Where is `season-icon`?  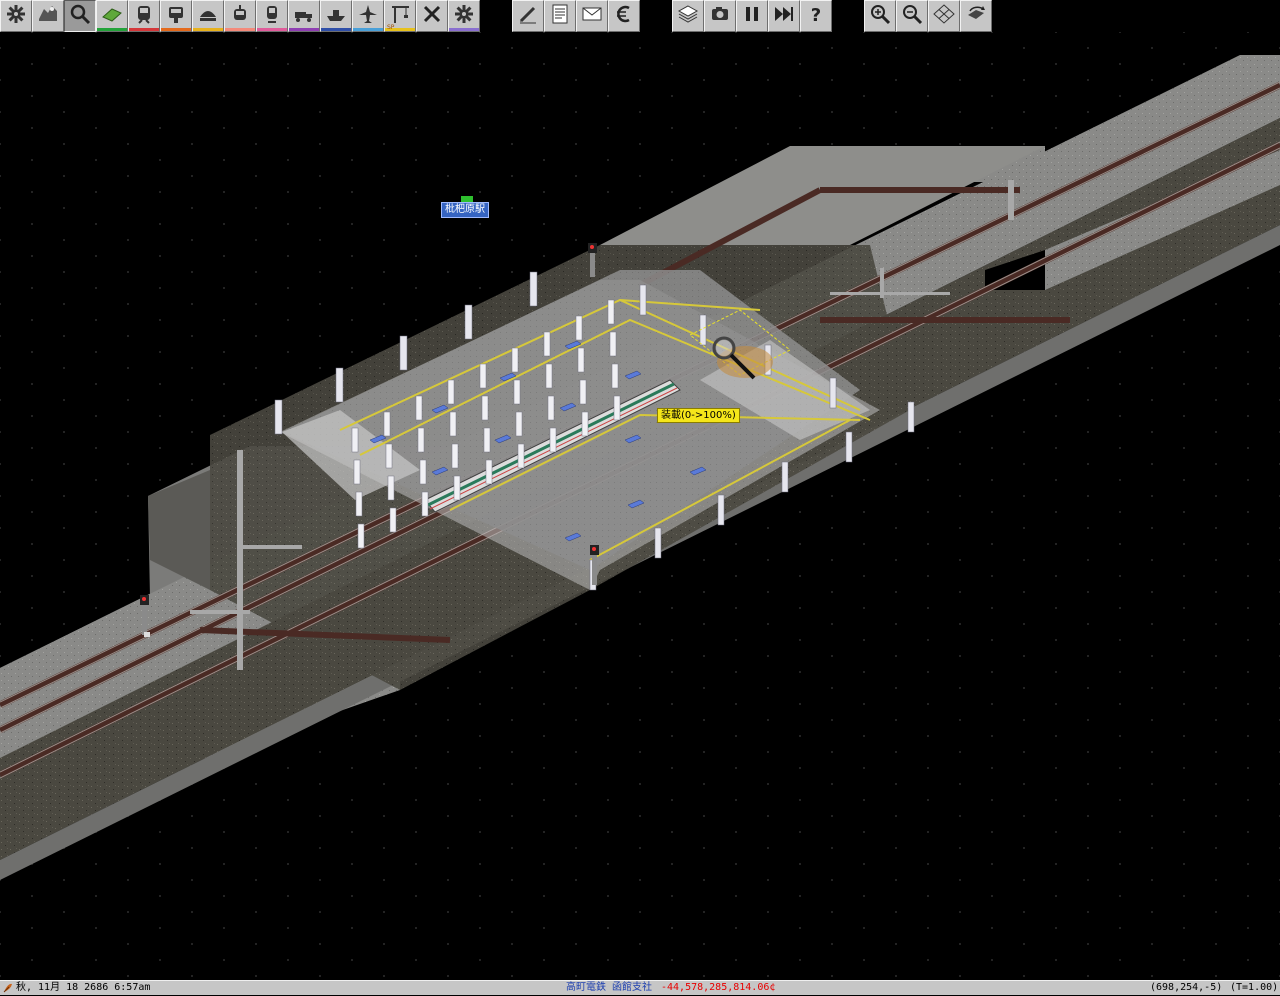 season-icon is located at coordinates (8, 988).